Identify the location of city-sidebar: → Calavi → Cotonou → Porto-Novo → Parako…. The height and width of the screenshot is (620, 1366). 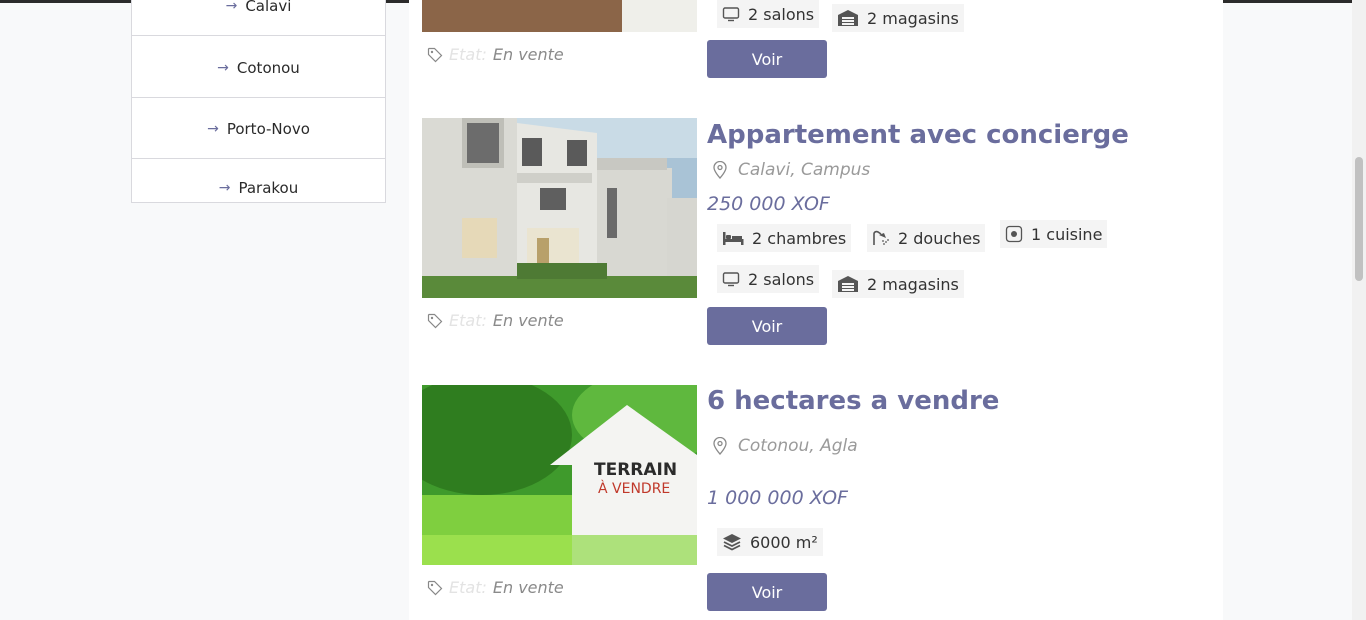
(258, 101).